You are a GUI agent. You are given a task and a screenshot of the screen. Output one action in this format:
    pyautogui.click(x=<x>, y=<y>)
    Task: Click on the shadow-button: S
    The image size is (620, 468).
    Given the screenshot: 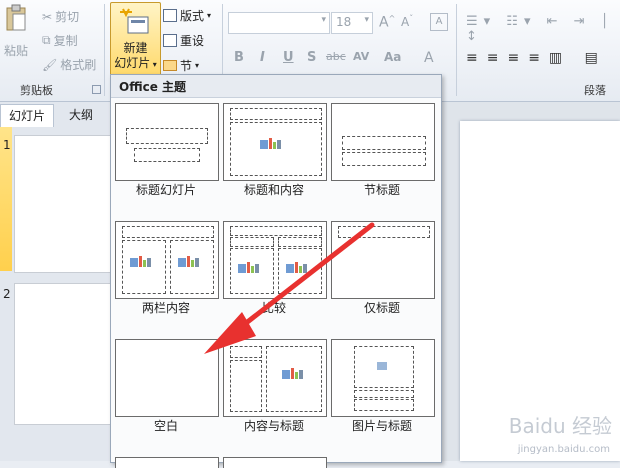 What is the action you would take?
    pyautogui.click(x=311, y=57)
    